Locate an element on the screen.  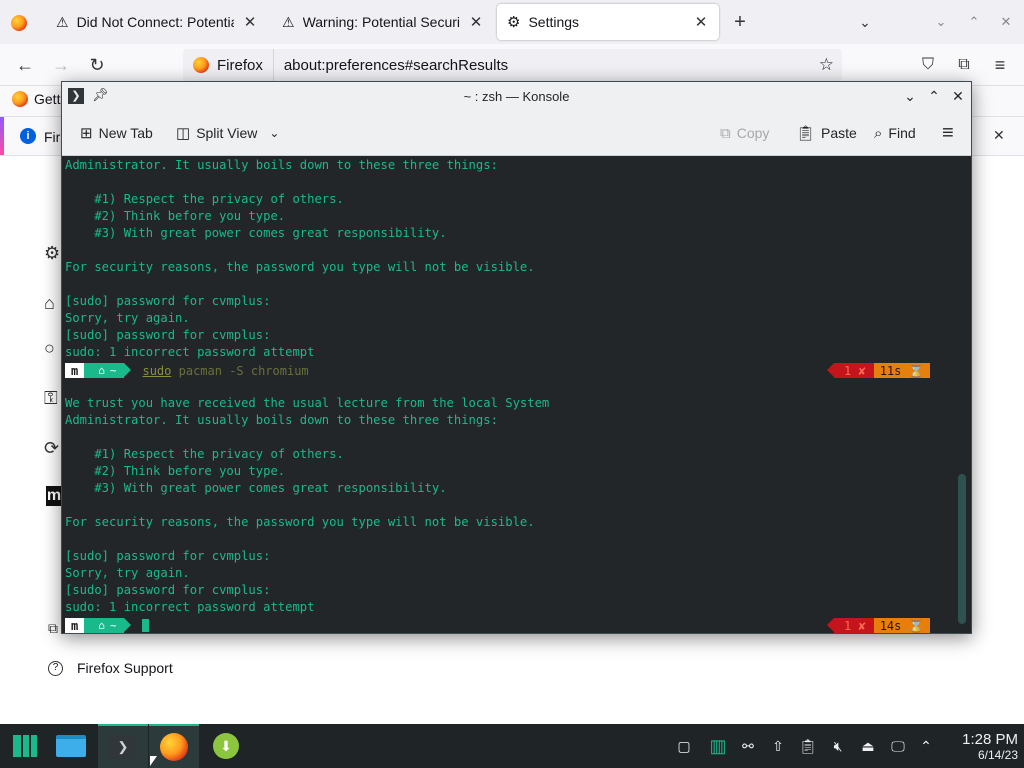
konsole-titlebar: ❯ 📌︎ ~ : zsh — Konsole ⌄ ⌃ ✕ is located at coordinates (516, 96).